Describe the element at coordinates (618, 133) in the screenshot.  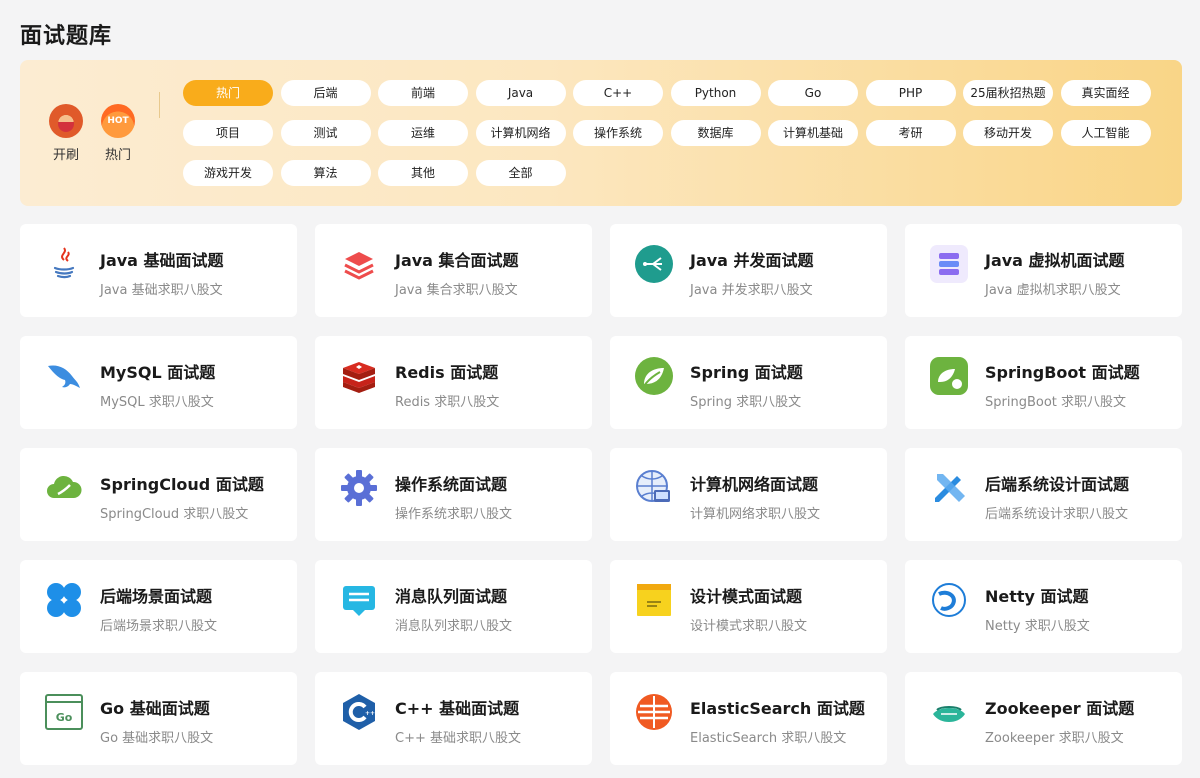
I see `category-chip: 操作系统` at that location.